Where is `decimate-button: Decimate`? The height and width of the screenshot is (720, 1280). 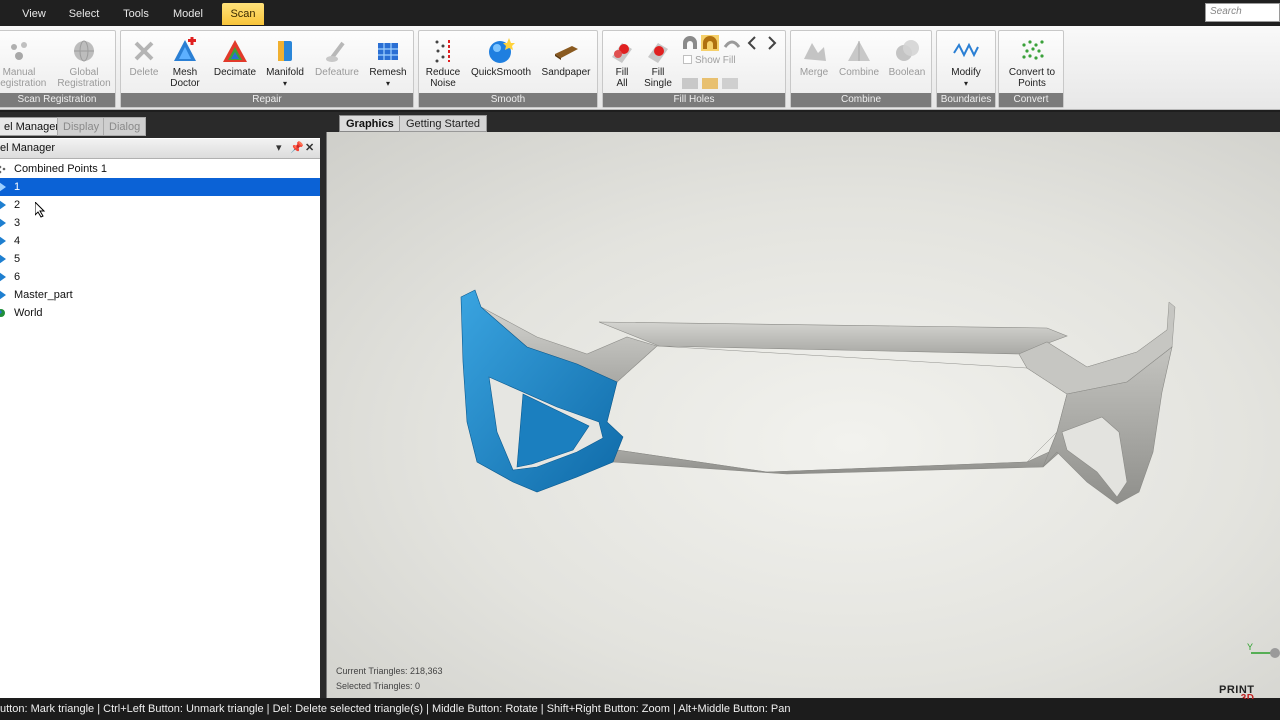 decimate-button: Decimate is located at coordinates (235, 55).